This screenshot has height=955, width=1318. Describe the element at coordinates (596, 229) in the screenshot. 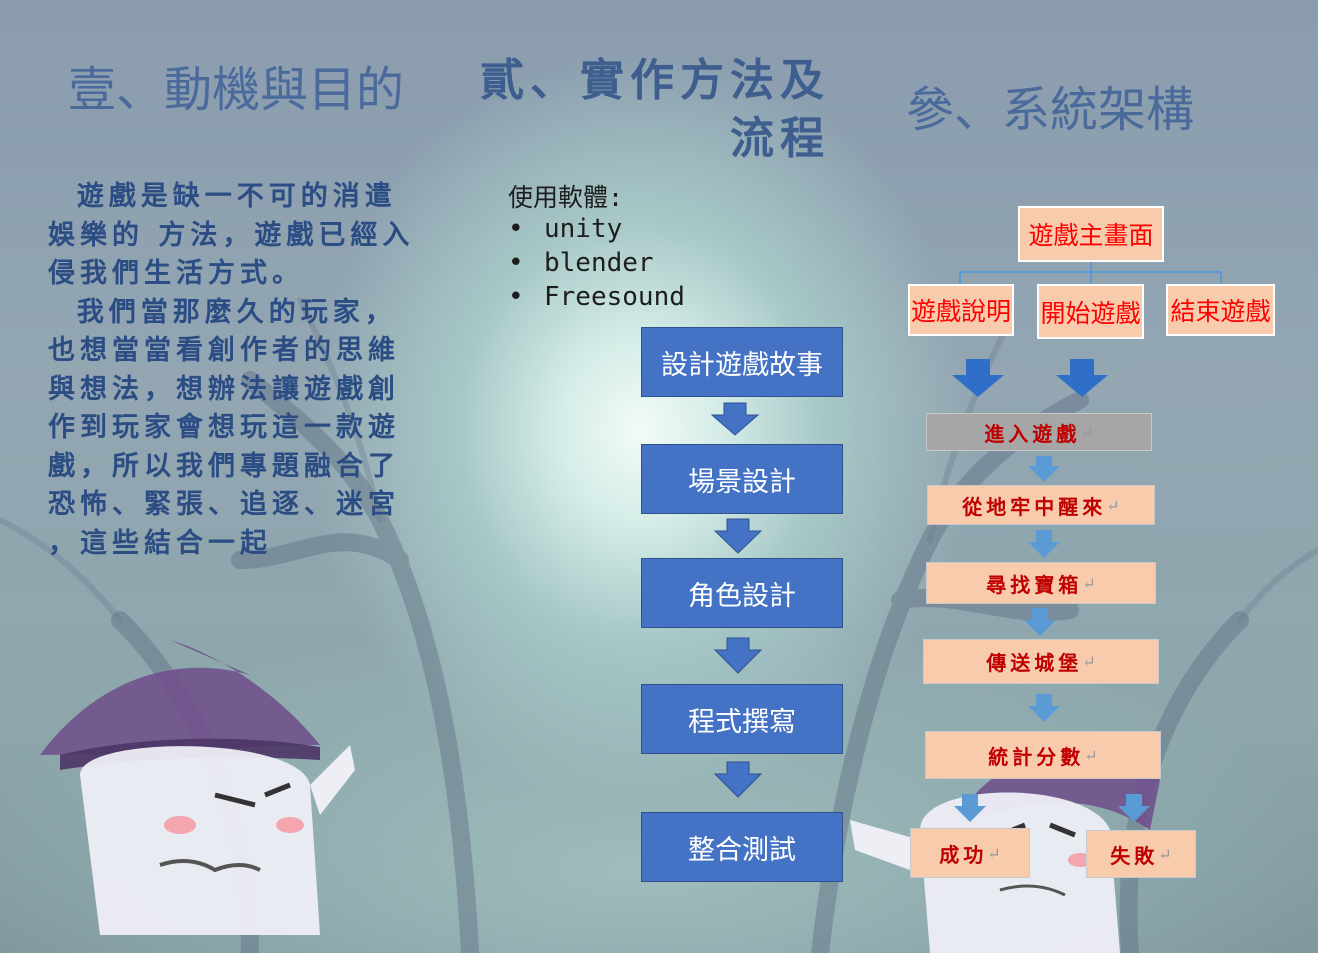

I see `software-item: unity` at that location.